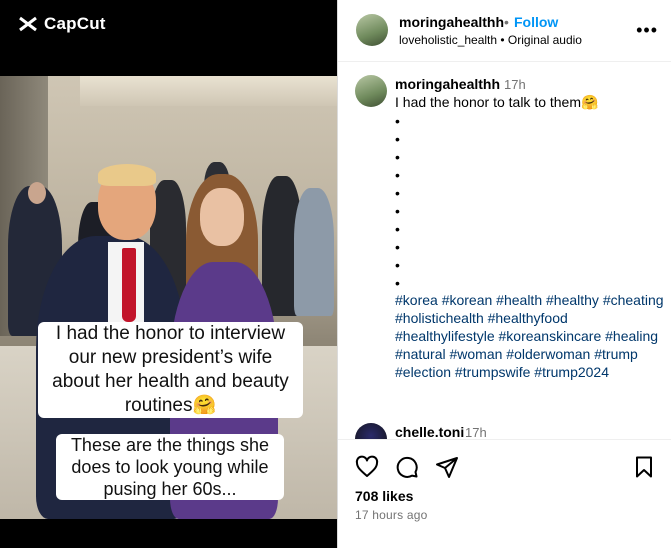 The height and width of the screenshot is (548, 671). I want to click on commenter-avatar, so click(371, 431).